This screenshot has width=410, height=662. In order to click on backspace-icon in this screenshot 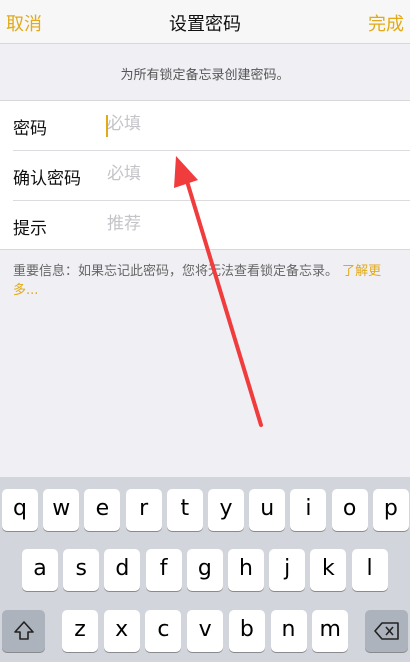, I will do `click(386, 631)`.